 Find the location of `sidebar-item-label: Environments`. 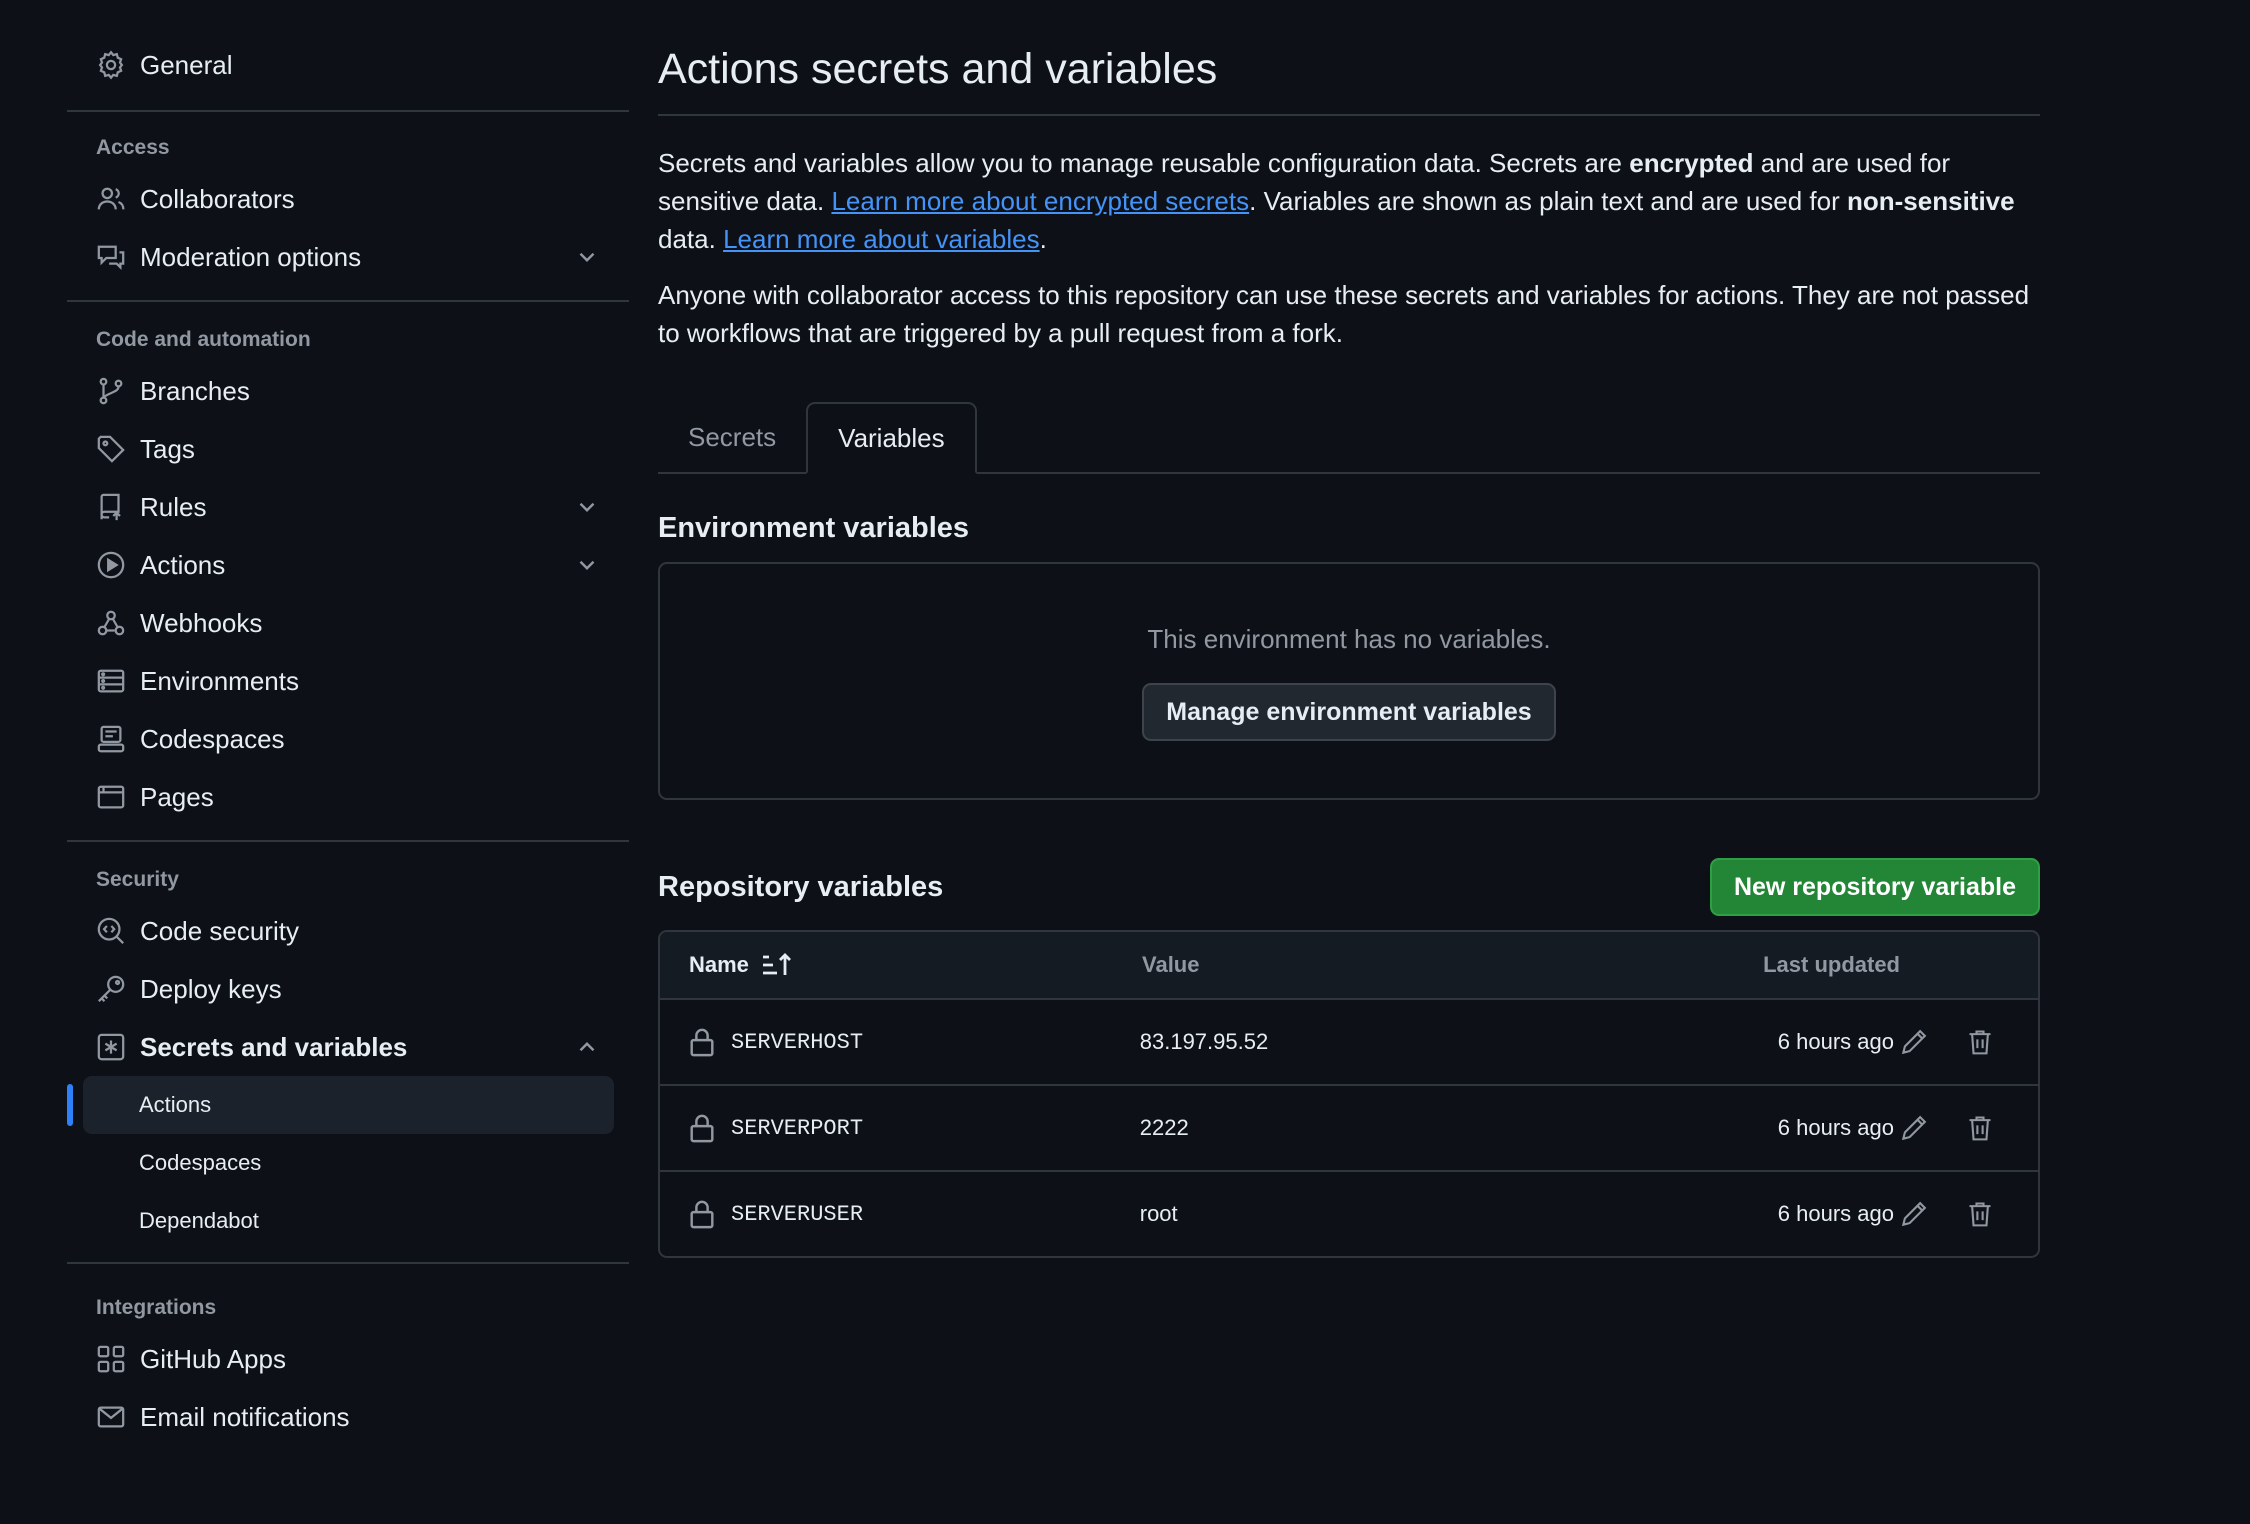

sidebar-item-label: Environments is located at coordinates (219, 680).